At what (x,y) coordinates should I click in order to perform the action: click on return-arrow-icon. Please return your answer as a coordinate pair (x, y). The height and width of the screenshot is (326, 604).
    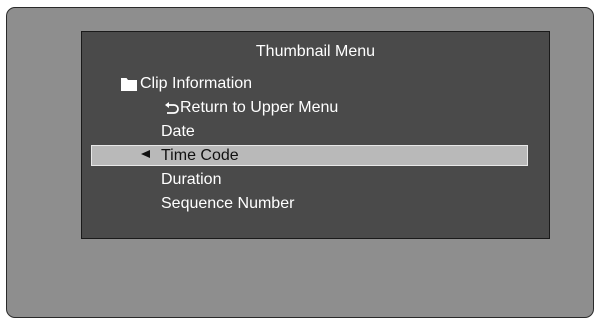
    Looking at the image, I should click on (171, 108).